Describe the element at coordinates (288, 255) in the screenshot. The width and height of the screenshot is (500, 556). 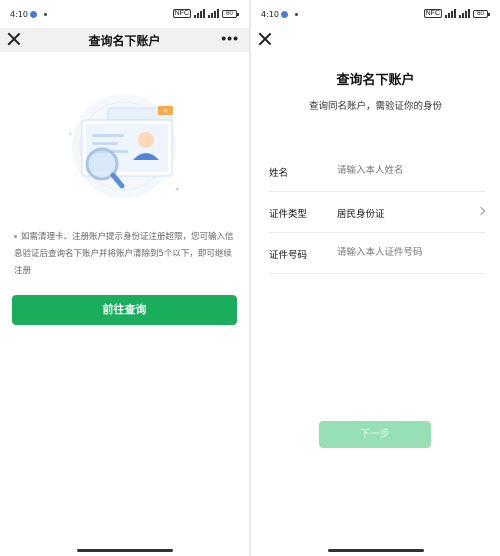
I see `id-number-label: 证件号码` at that location.